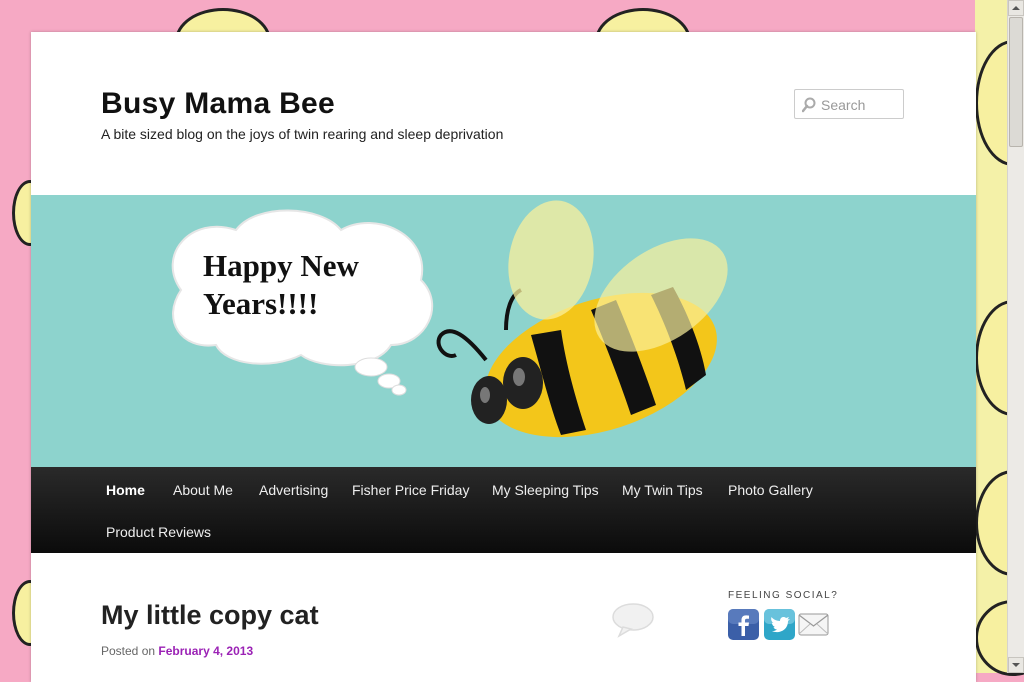  I want to click on arrow-down-icon, so click(1016, 665).